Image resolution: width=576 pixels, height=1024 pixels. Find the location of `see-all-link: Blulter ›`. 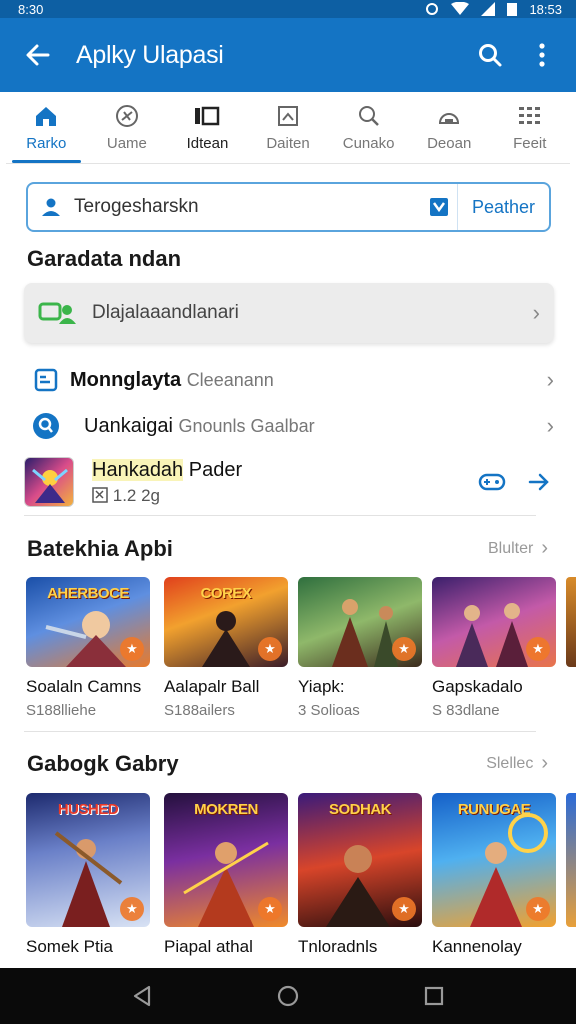

see-all-link: Blulter › is located at coordinates (518, 548).